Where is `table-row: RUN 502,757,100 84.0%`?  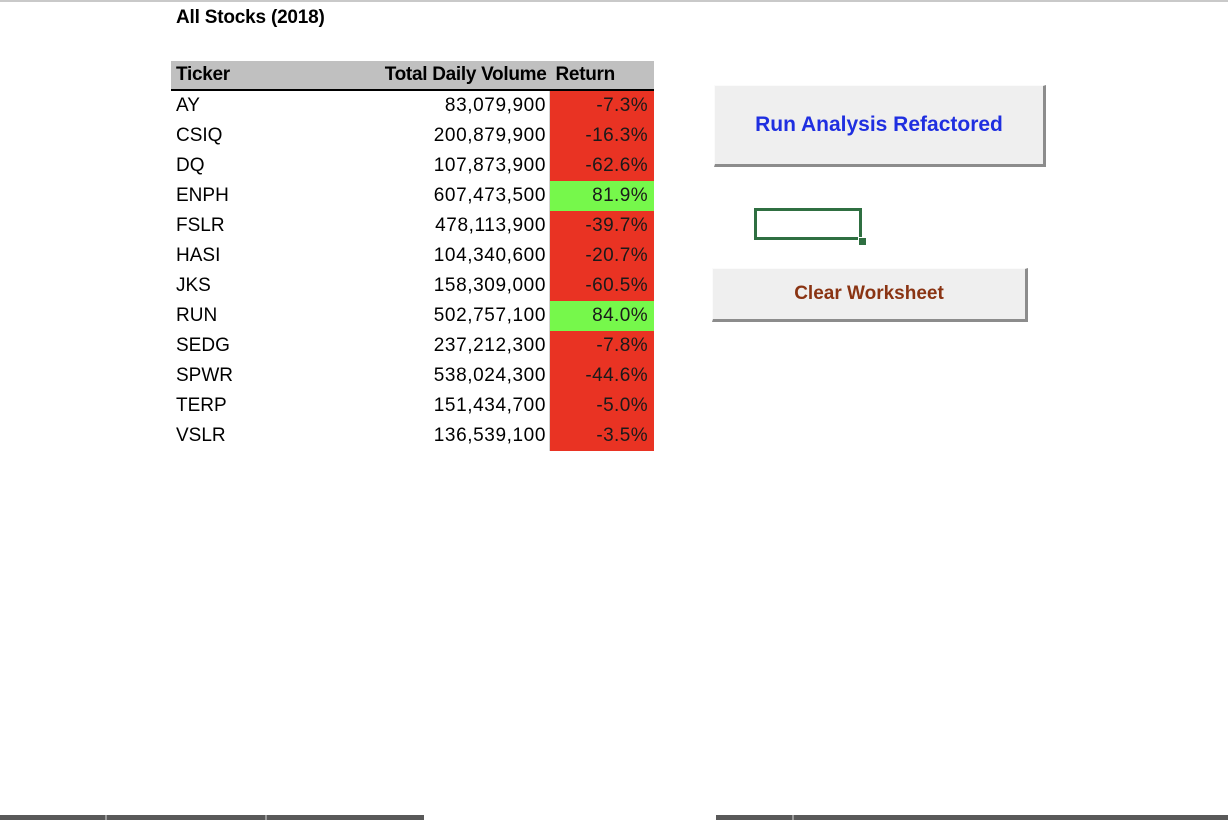 table-row: RUN 502,757,100 84.0% is located at coordinates (412, 316).